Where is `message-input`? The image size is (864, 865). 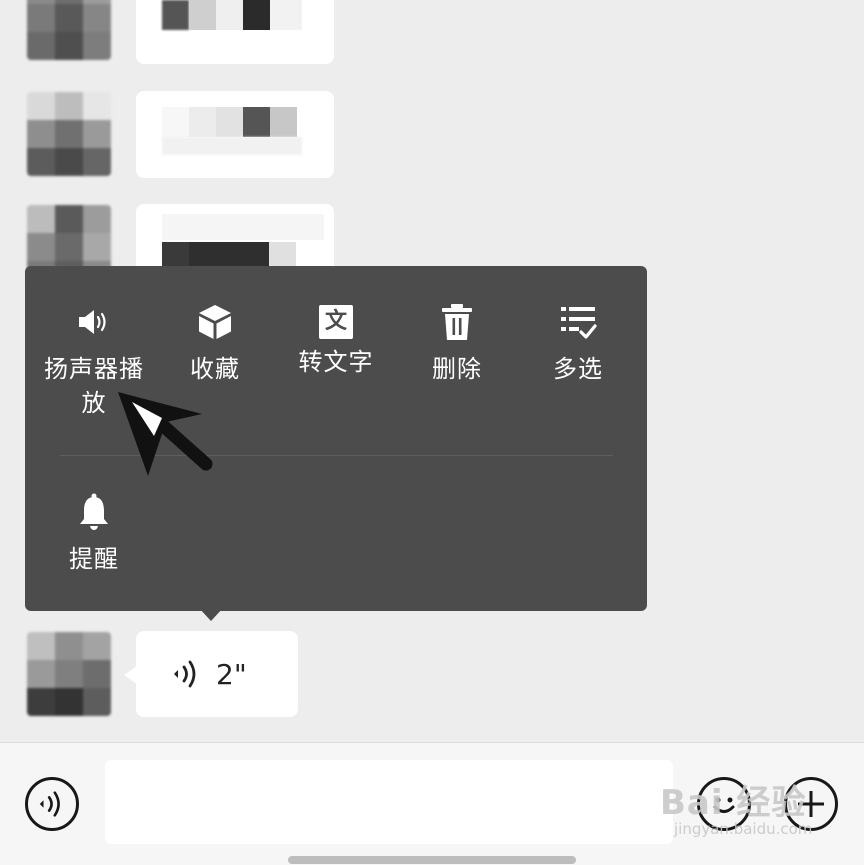
message-input is located at coordinates (389, 802).